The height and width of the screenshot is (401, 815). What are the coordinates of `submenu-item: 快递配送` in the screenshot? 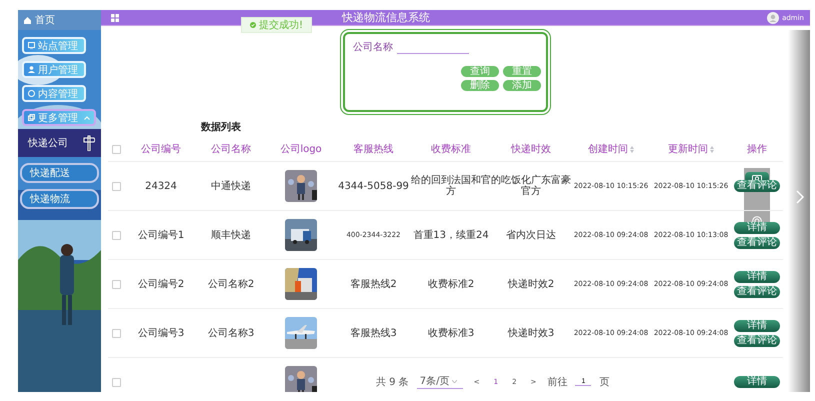 It's located at (59, 173).